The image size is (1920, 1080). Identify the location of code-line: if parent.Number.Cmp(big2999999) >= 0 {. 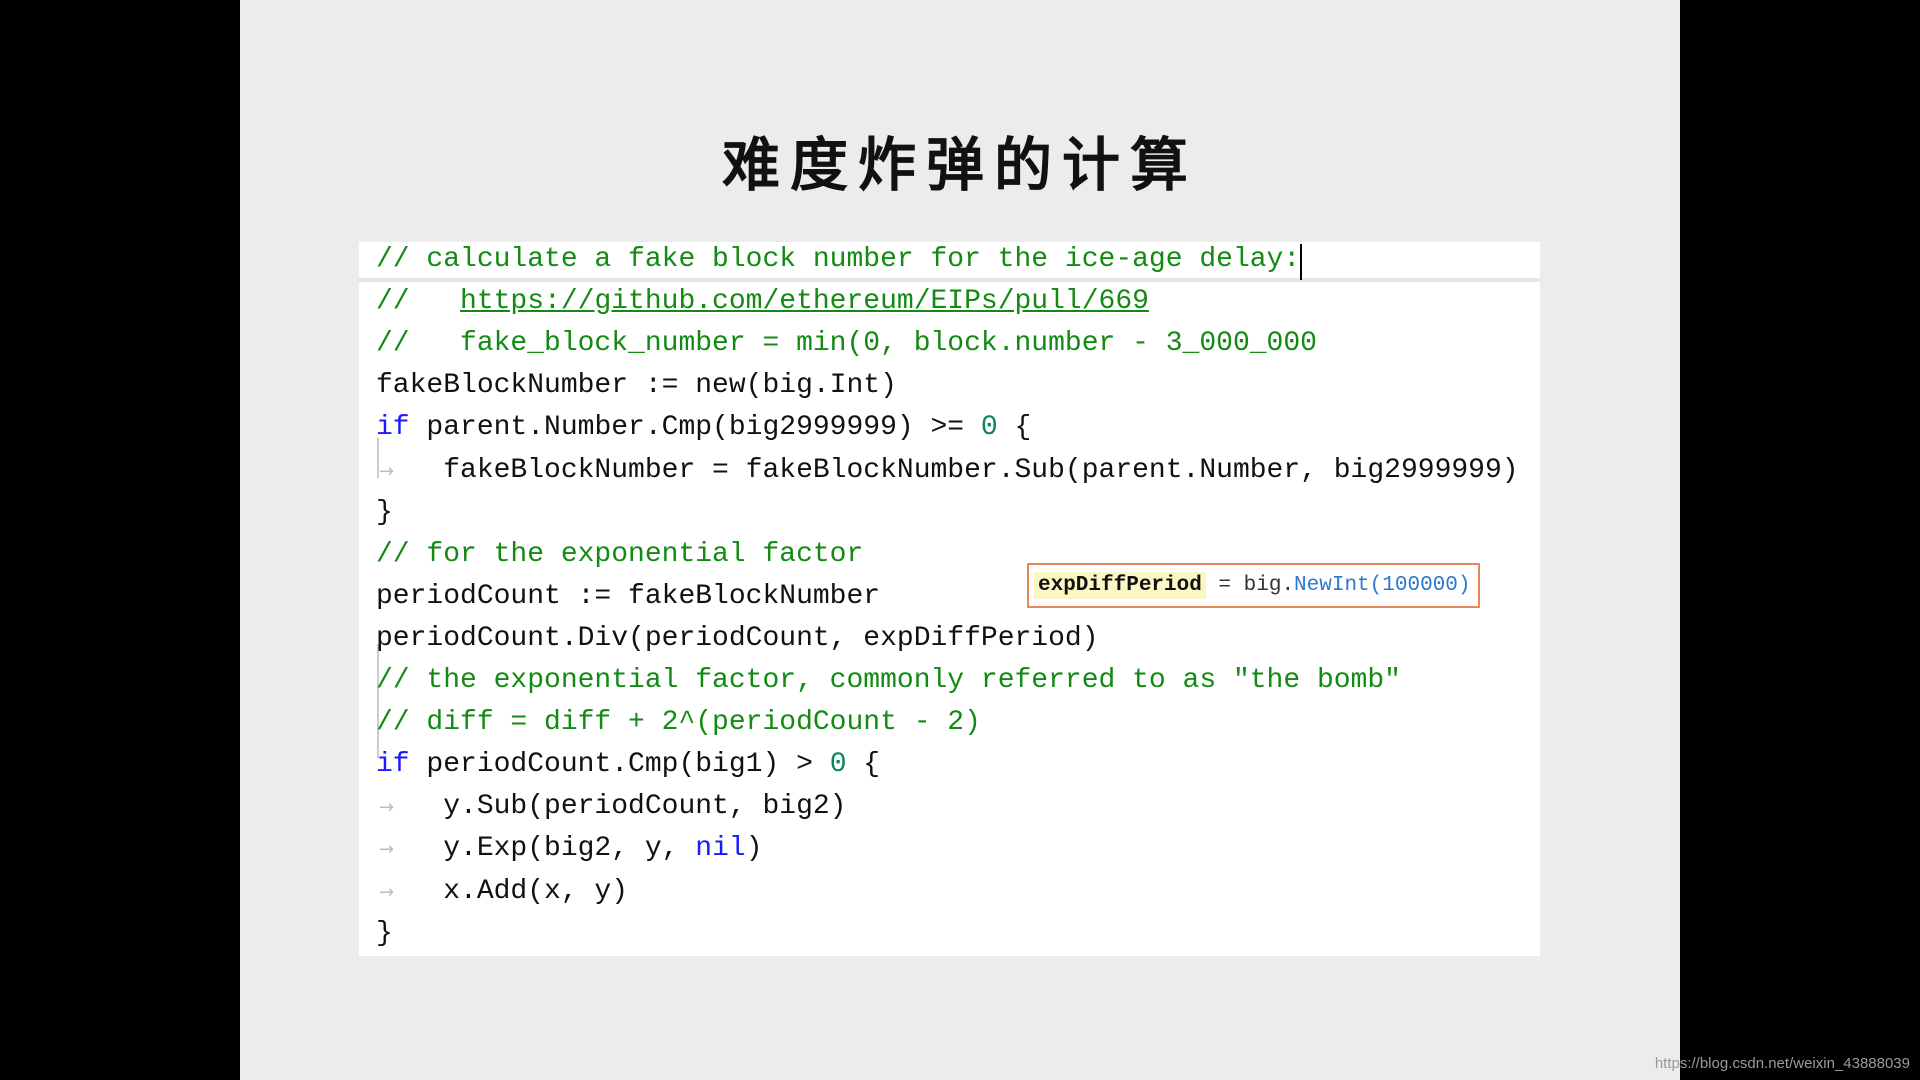
(703, 428).